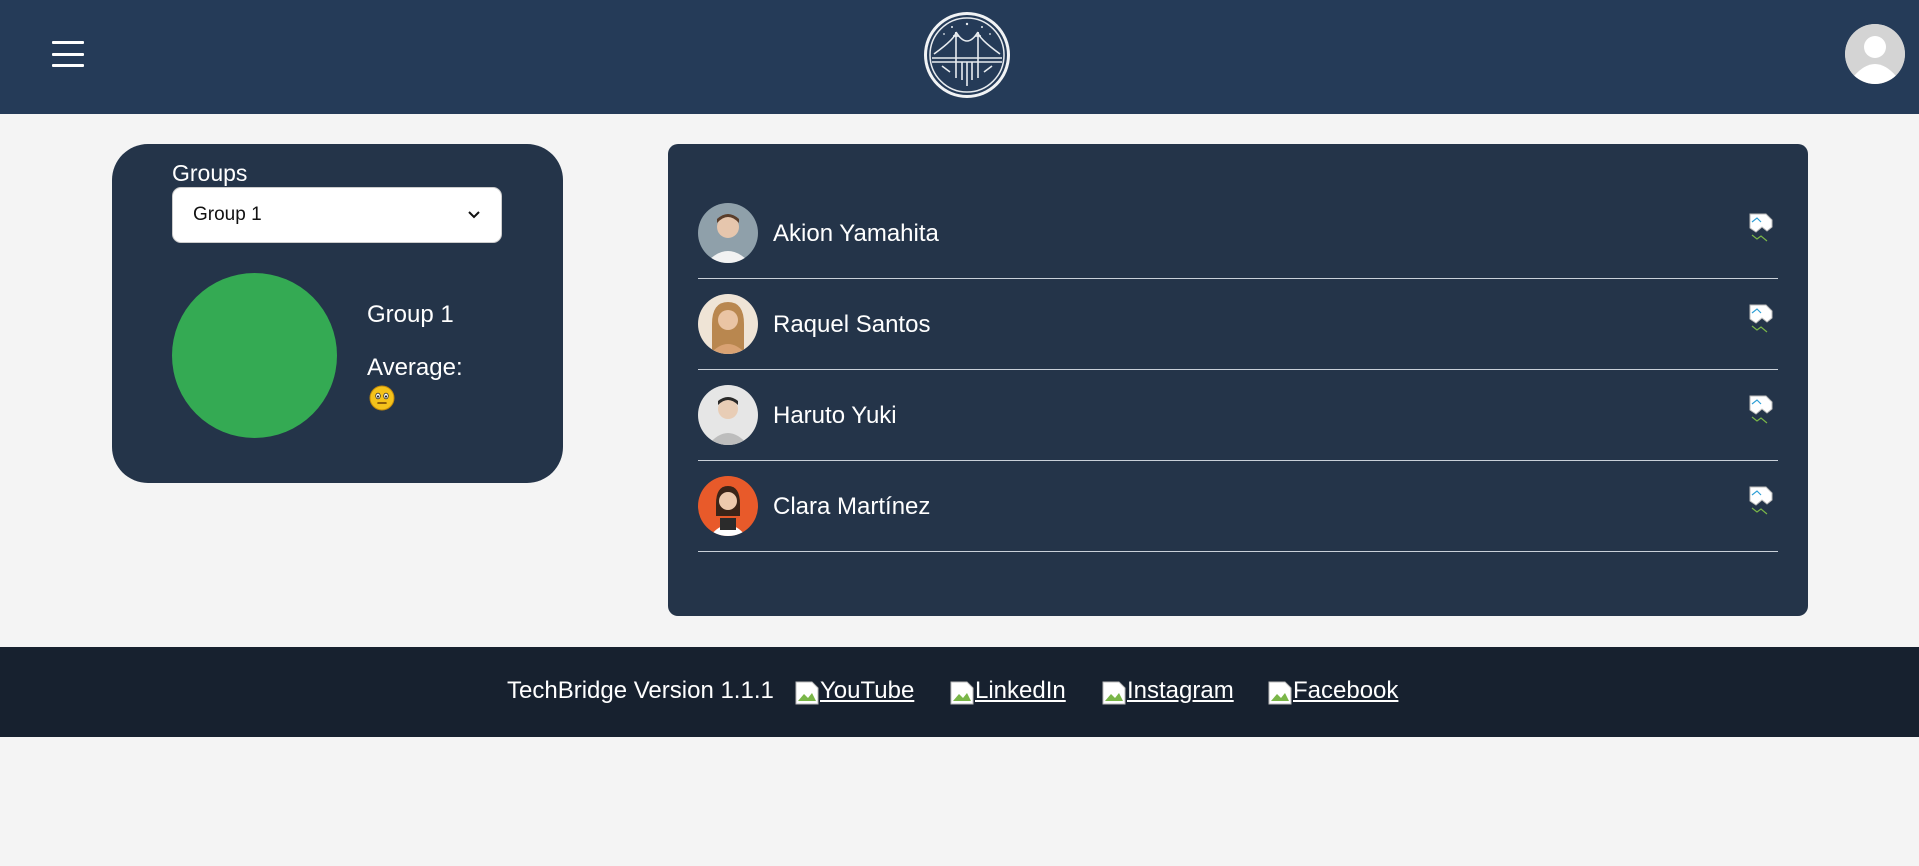 The width and height of the screenshot is (1919, 866). What do you see at coordinates (1180, 690) in the screenshot?
I see `instagram-link-label: Instagram` at bounding box center [1180, 690].